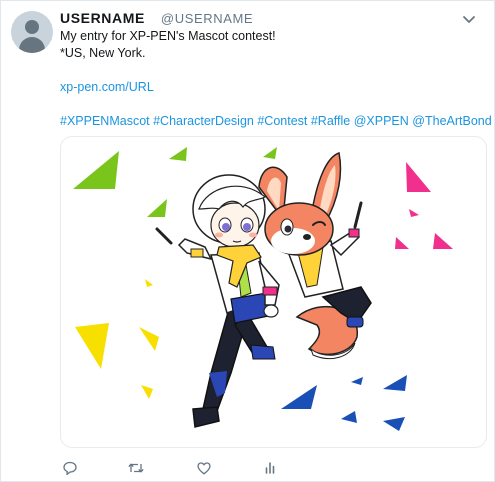 The width and height of the screenshot is (495, 482). What do you see at coordinates (451, 121) in the screenshot?
I see `mention-theartbond: @TheArtBond` at bounding box center [451, 121].